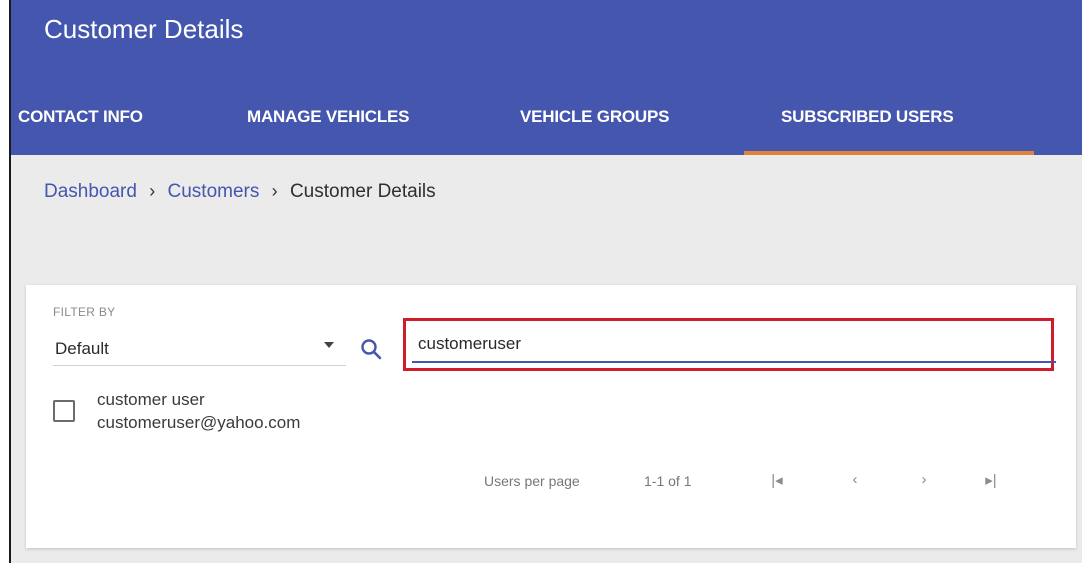 The width and height of the screenshot is (1082, 563). I want to click on tab-subscribed-users: SUBSCRIBED USERS, so click(867, 117).